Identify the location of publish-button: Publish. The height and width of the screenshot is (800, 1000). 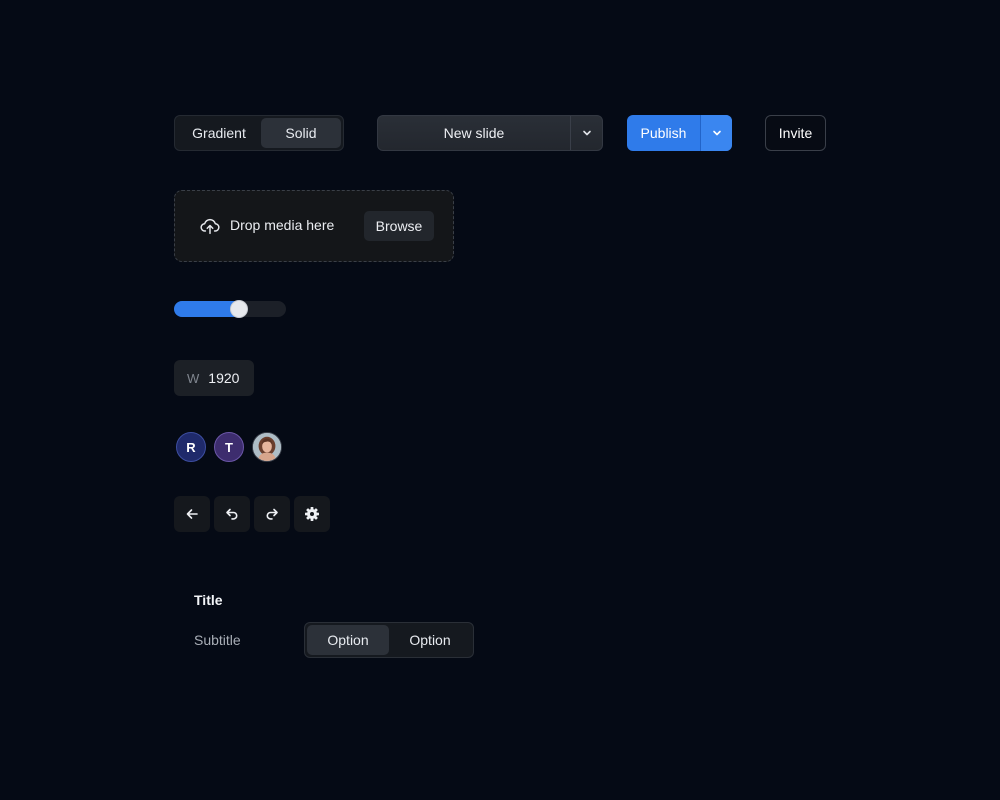
(663, 133).